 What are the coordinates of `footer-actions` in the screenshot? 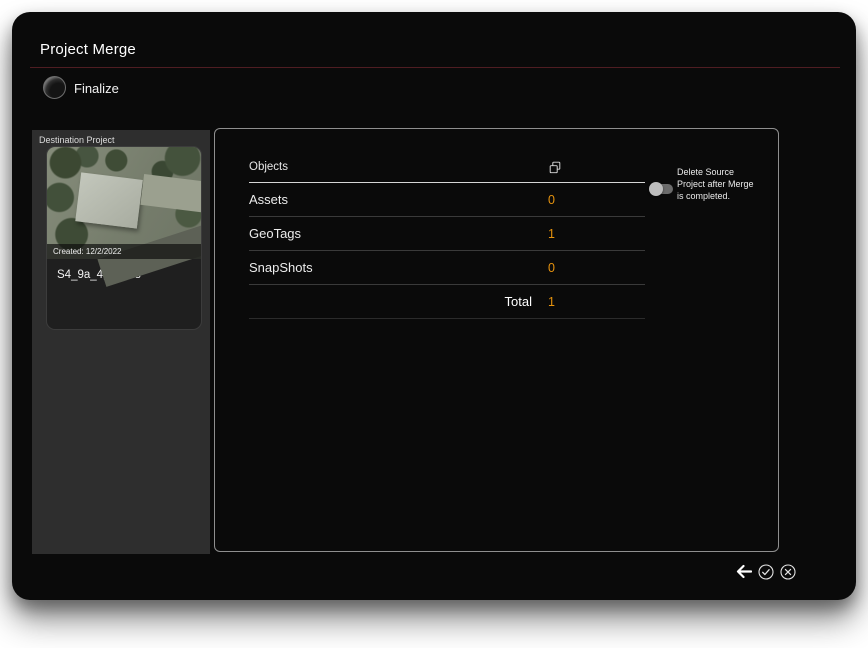 It's located at (765, 571).